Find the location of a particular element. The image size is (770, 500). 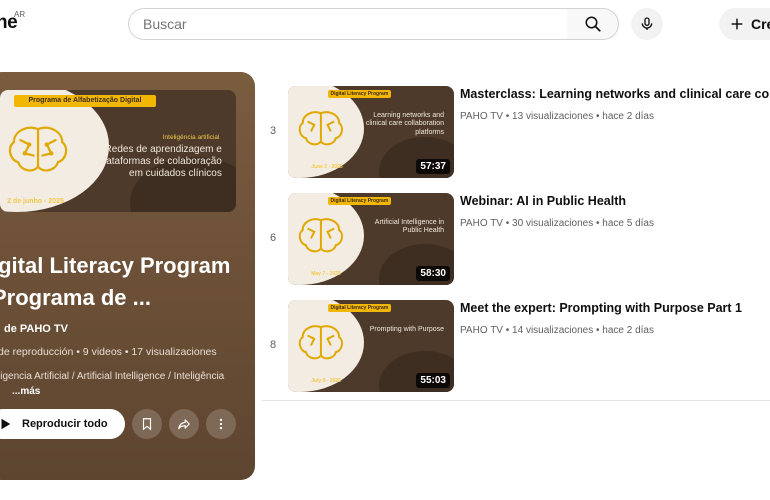

video-stats: 13 visualizaciones • hace 2 días is located at coordinates (583, 116).